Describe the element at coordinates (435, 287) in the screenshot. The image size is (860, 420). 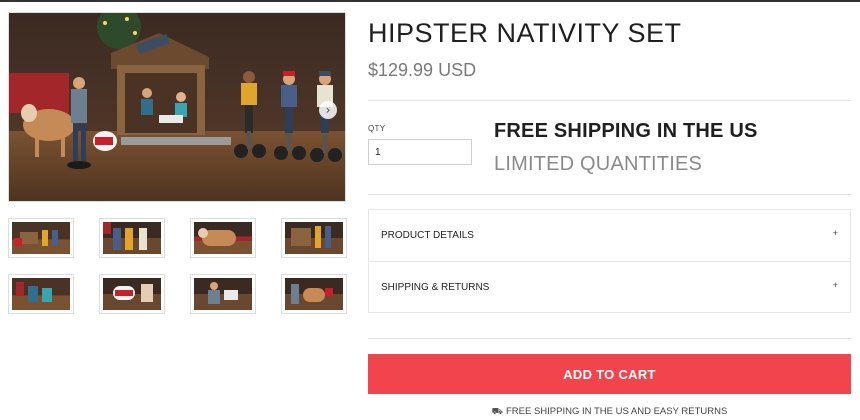
I see `accordion-label: SHIPPING & RETURNS` at that location.